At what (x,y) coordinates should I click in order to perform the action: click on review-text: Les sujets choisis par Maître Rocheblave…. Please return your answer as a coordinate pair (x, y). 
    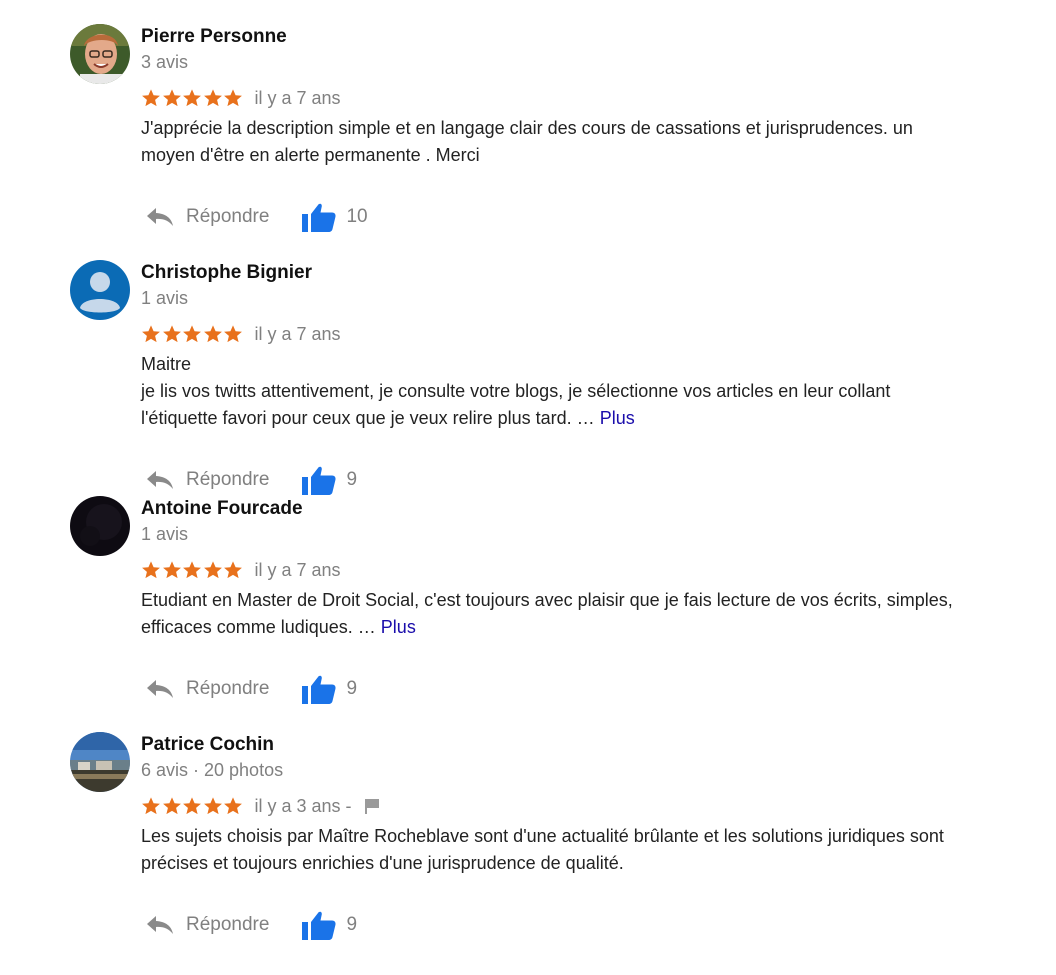
    Looking at the image, I should click on (591, 850).